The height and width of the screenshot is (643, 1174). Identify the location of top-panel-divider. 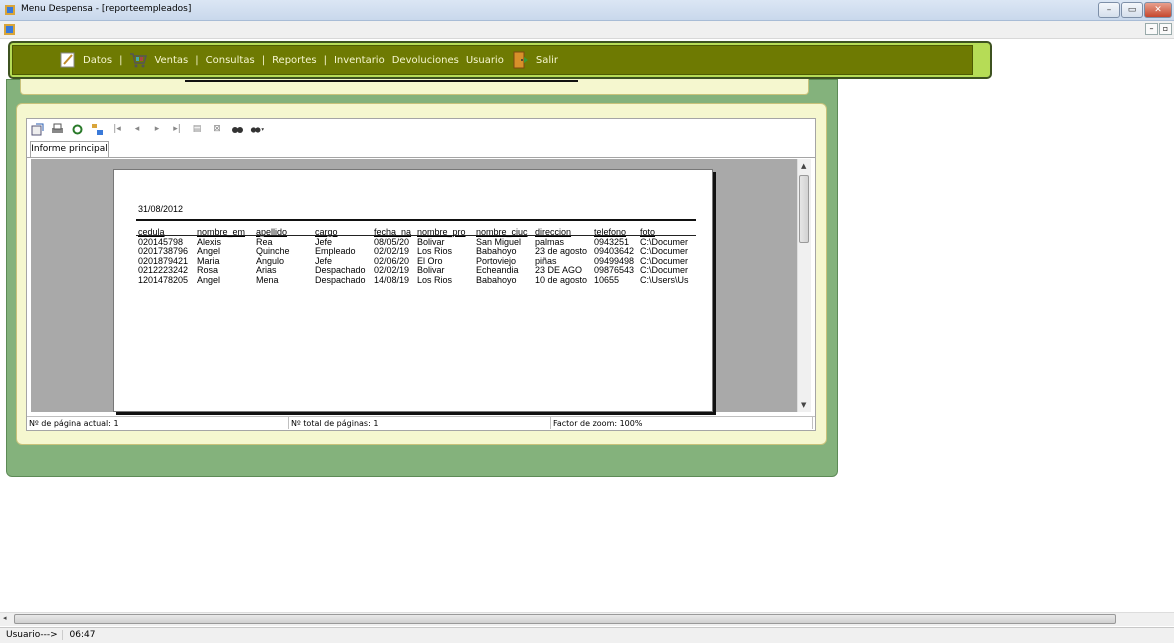
(381, 81).